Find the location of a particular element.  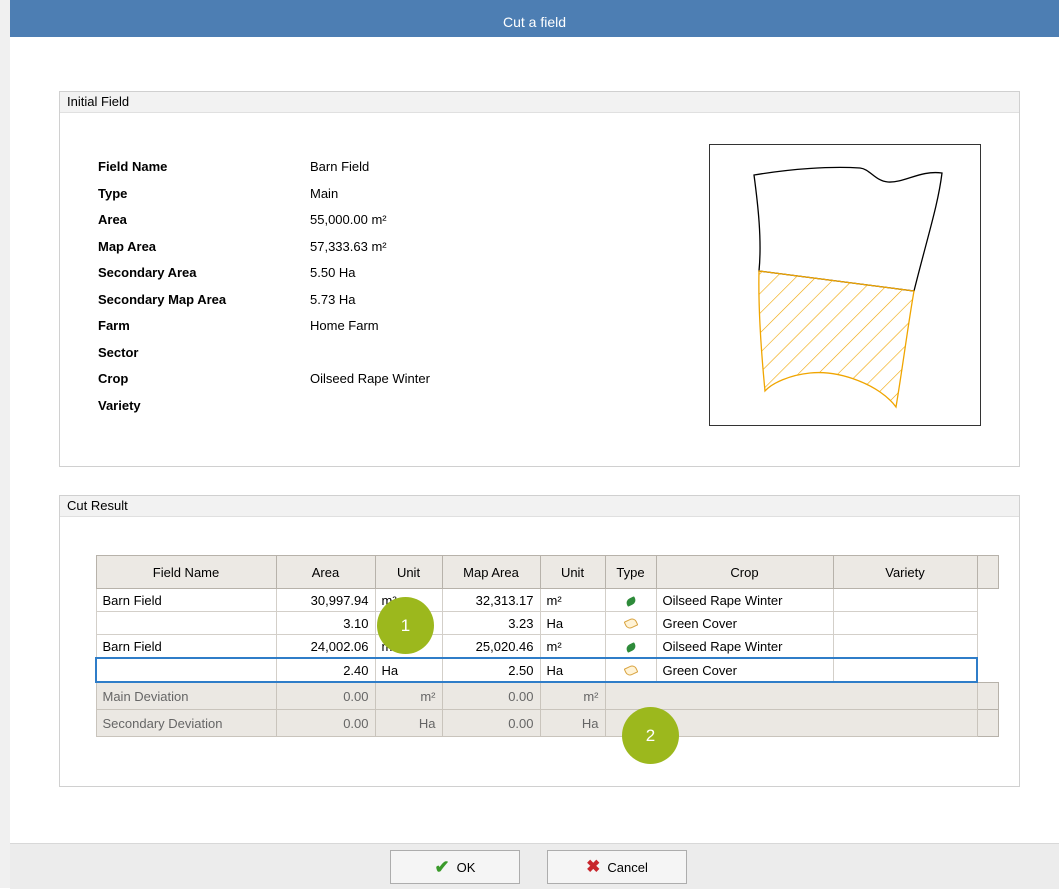

callout-badge-2: 2 is located at coordinates (650, 735).